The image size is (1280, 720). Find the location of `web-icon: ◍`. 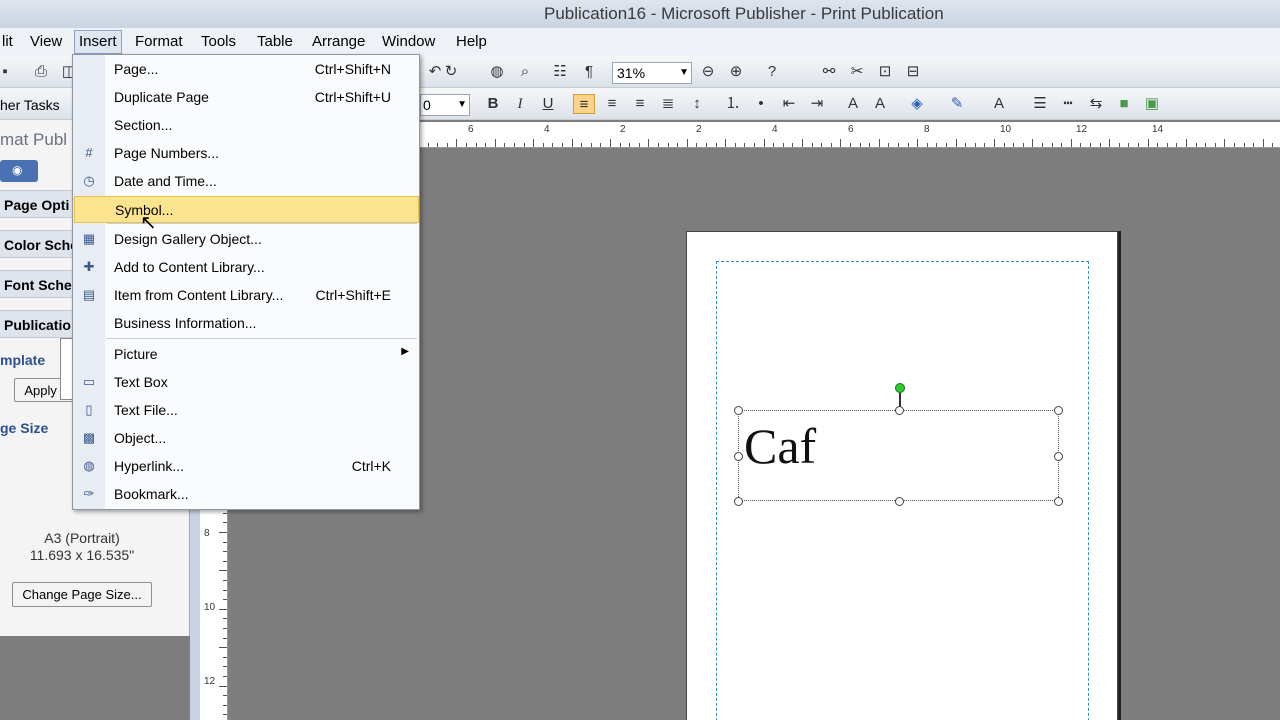

web-icon: ◍ is located at coordinates (497, 72).